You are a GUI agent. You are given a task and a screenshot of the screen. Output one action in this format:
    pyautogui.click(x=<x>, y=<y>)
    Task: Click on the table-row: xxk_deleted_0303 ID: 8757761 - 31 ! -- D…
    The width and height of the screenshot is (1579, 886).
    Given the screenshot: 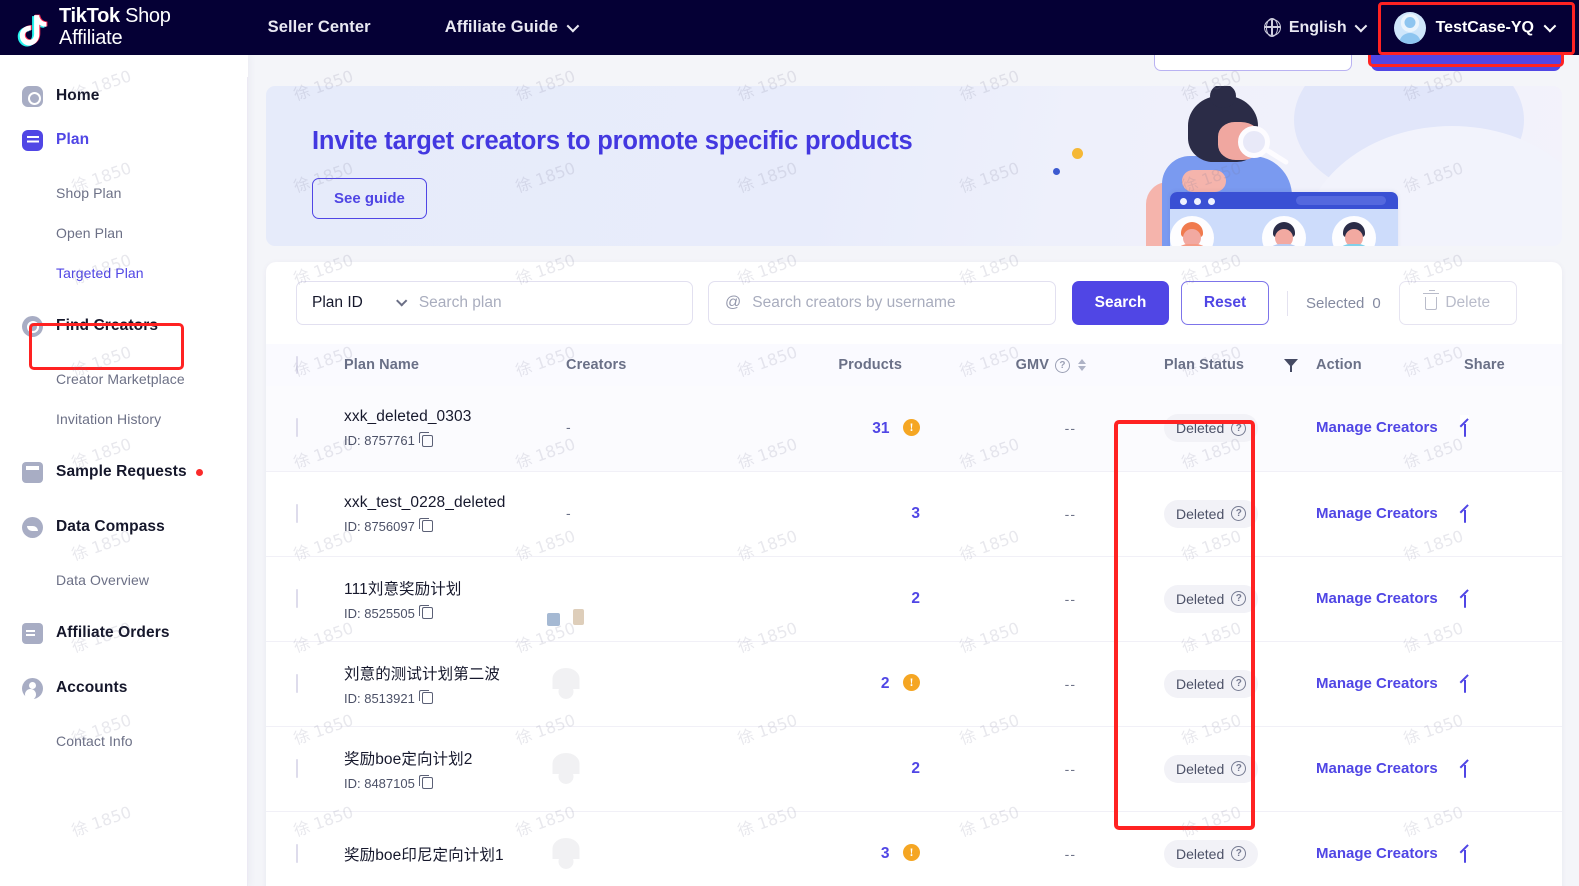 What is the action you would take?
    pyautogui.click(x=914, y=429)
    